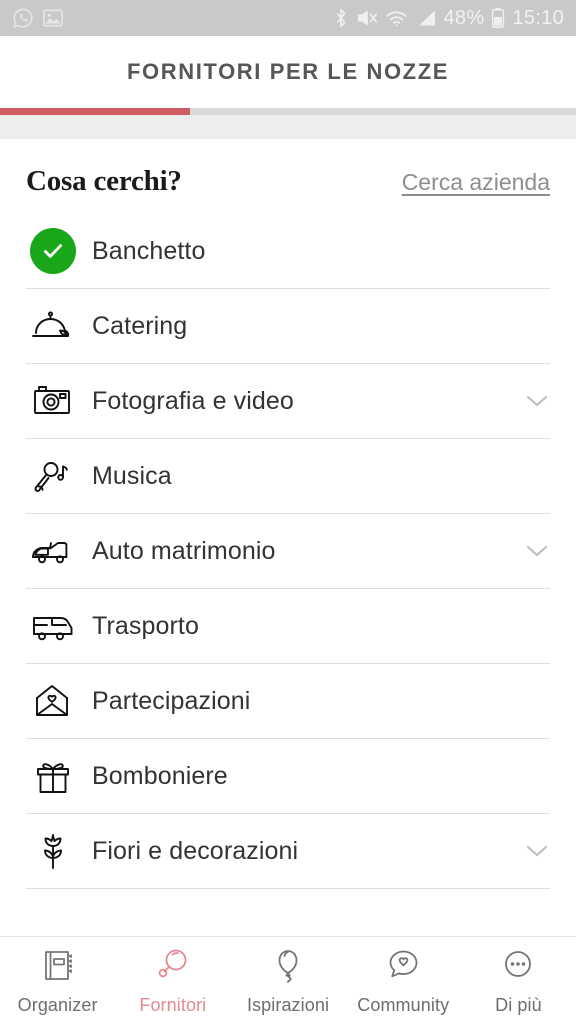 This screenshot has width=576, height=1024. I want to click on nav-item-label: Ispirazioni, so click(288, 1004).